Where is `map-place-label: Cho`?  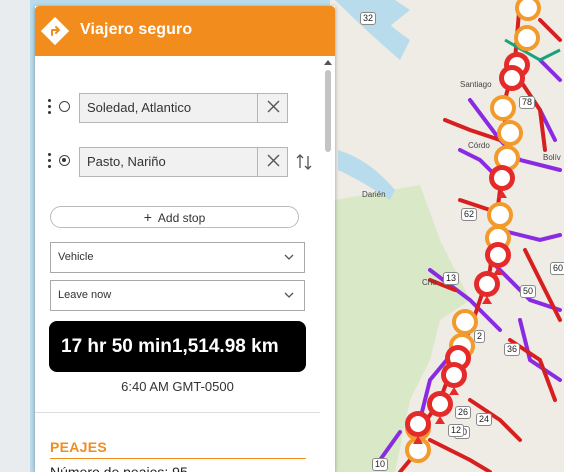
map-place-label: Cho is located at coordinates (429, 282).